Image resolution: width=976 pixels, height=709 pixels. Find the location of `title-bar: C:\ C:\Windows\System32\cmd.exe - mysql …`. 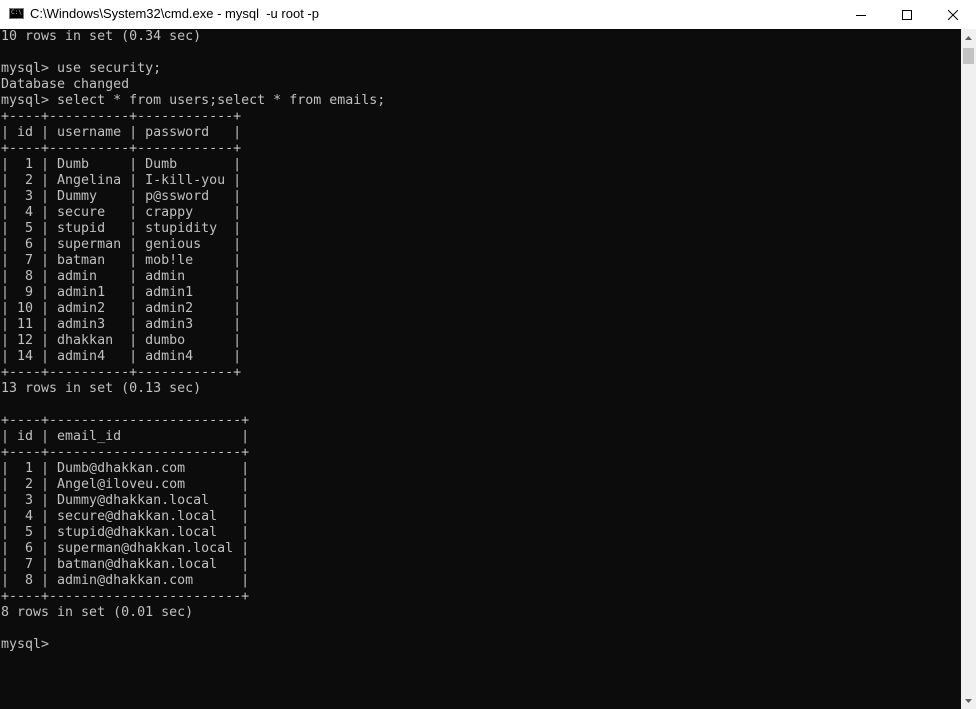

title-bar: C:\ C:\Windows\System32\cmd.exe - mysql … is located at coordinates (488, 14).